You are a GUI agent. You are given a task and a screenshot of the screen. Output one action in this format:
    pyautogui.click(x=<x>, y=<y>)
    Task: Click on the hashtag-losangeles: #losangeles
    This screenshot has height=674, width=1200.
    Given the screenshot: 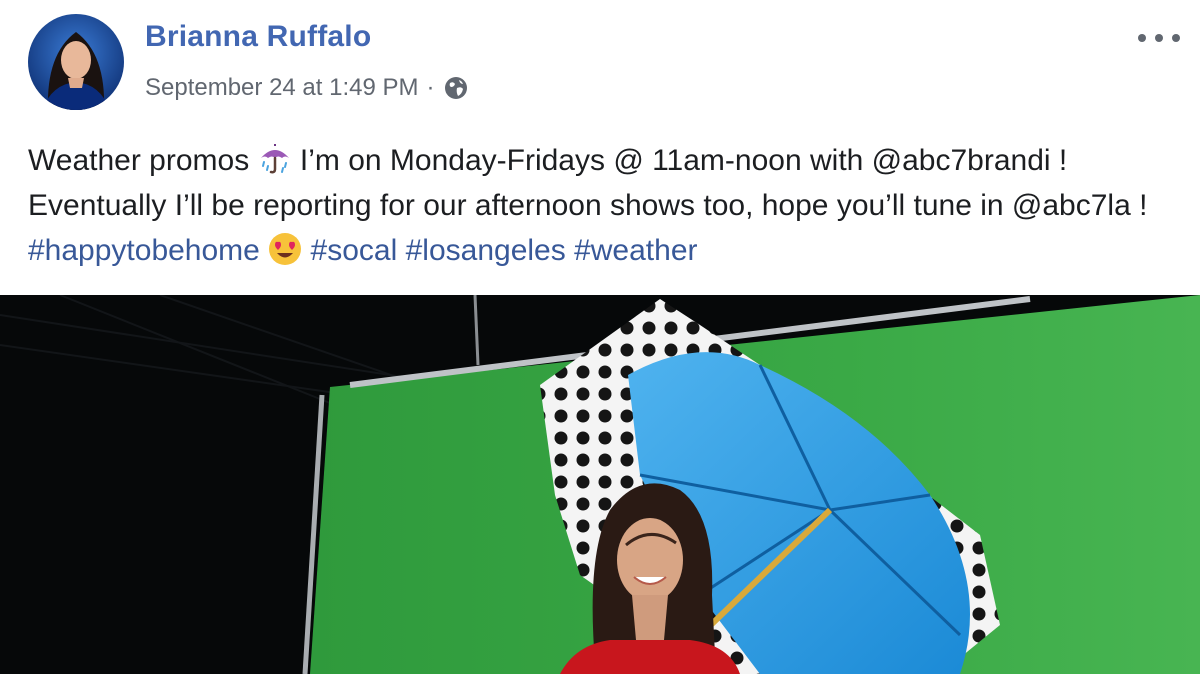 What is the action you would take?
    pyautogui.click(x=486, y=250)
    